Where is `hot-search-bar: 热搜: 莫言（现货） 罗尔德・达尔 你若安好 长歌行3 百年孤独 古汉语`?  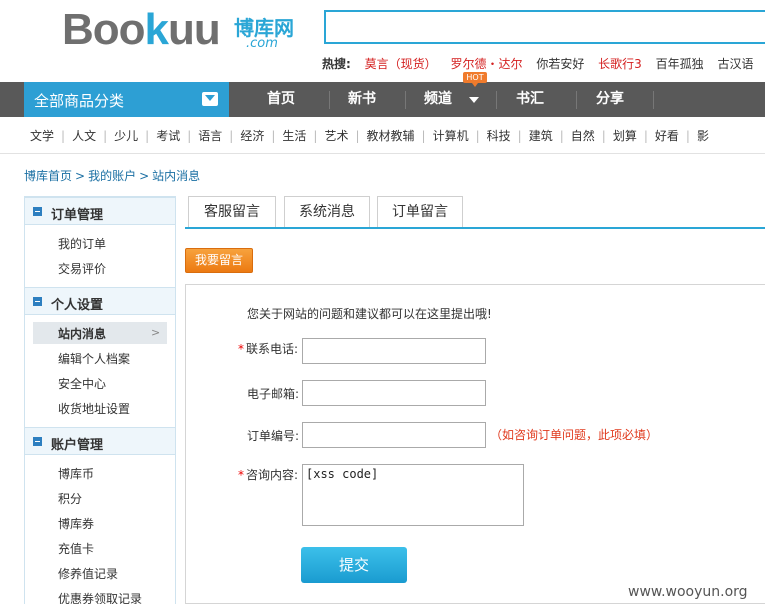
hot-search-bar: 热搜: 莫言（现货） 罗尔德・达尔 你若安好 长歌行3 百年孤独 古汉语 is located at coordinates (543, 63).